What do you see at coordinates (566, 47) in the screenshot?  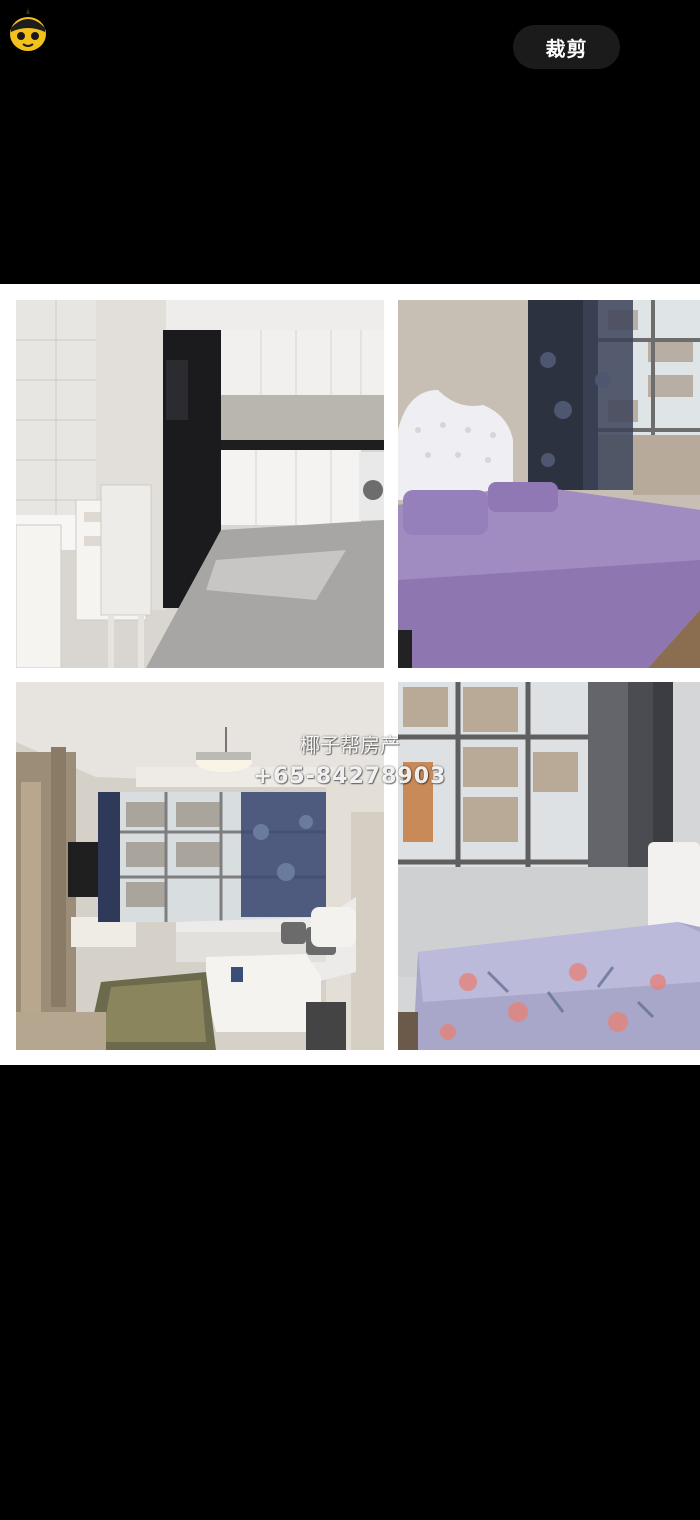 I see `crop-button: 裁剪` at bounding box center [566, 47].